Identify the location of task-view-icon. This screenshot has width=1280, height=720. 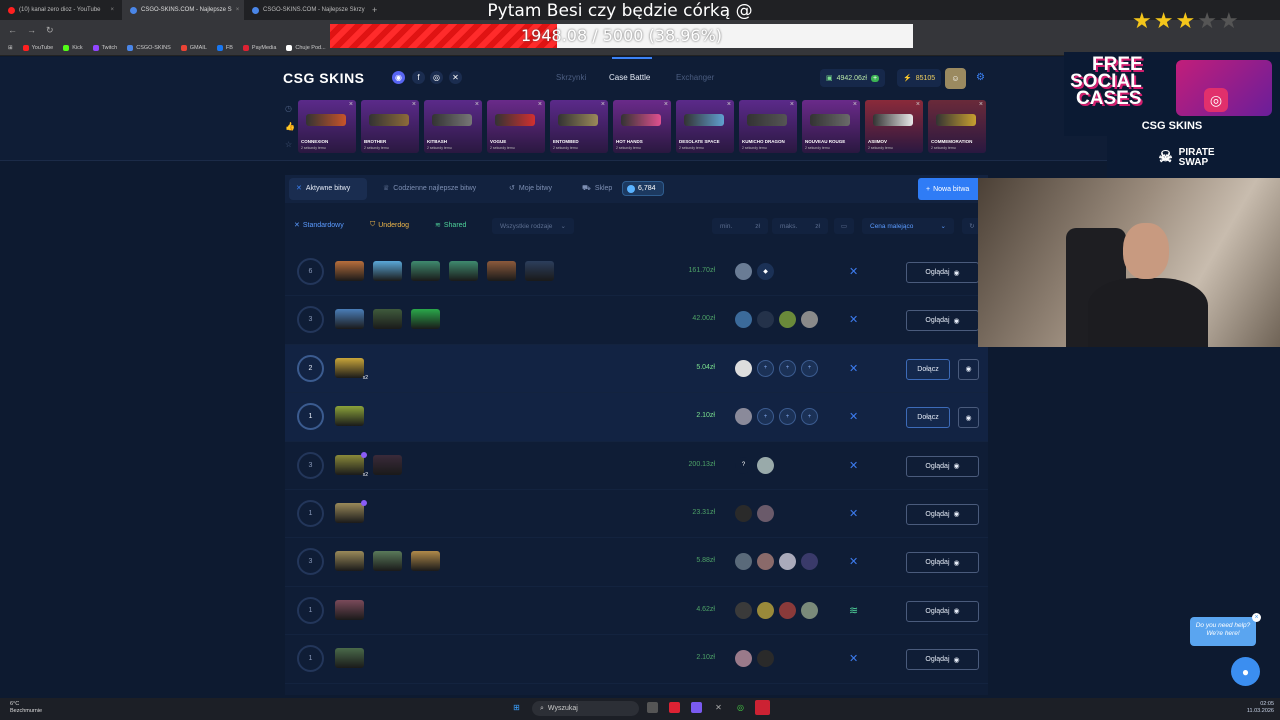
(652, 707).